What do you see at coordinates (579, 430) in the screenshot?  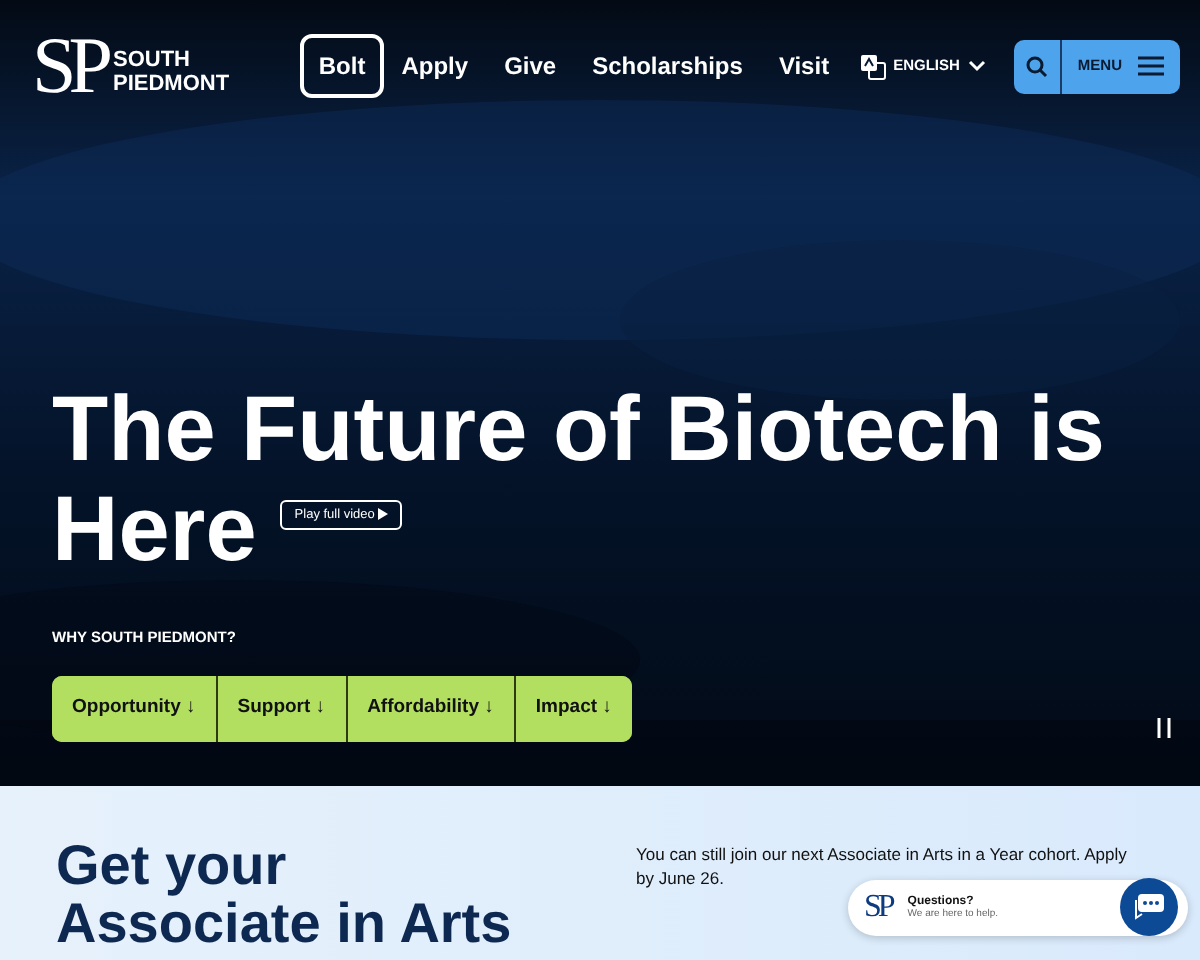 I see `hero-title: The Future of Biotech is` at bounding box center [579, 430].